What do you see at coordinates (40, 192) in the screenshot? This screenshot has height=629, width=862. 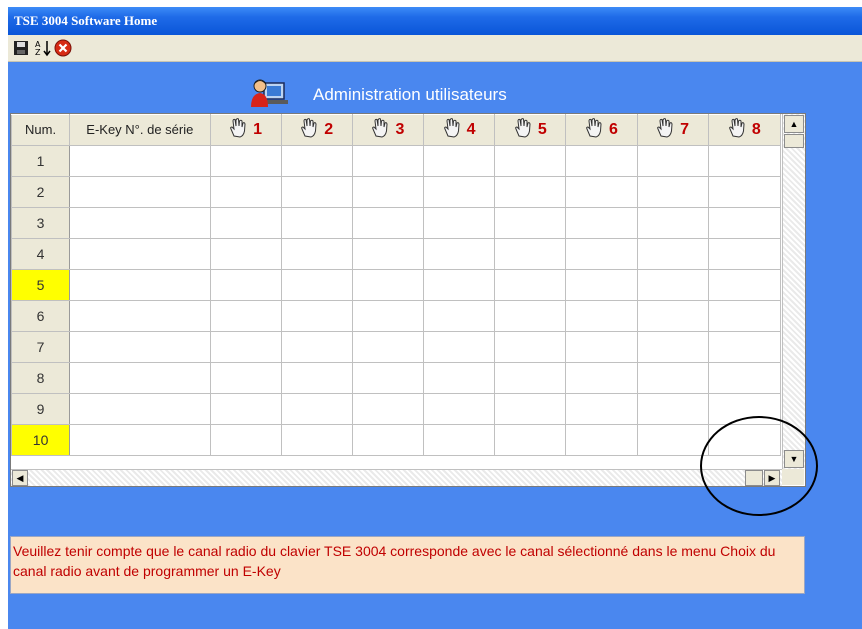 I see `row-number: 2` at bounding box center [40, 192].